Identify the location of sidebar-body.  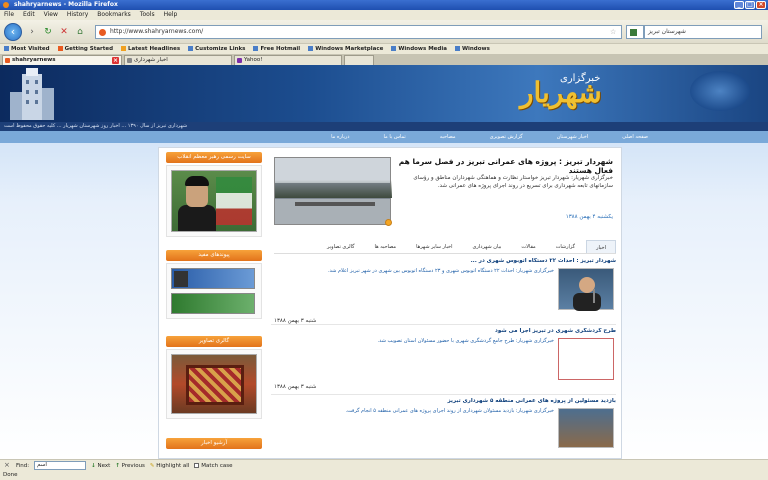
(214, 384).